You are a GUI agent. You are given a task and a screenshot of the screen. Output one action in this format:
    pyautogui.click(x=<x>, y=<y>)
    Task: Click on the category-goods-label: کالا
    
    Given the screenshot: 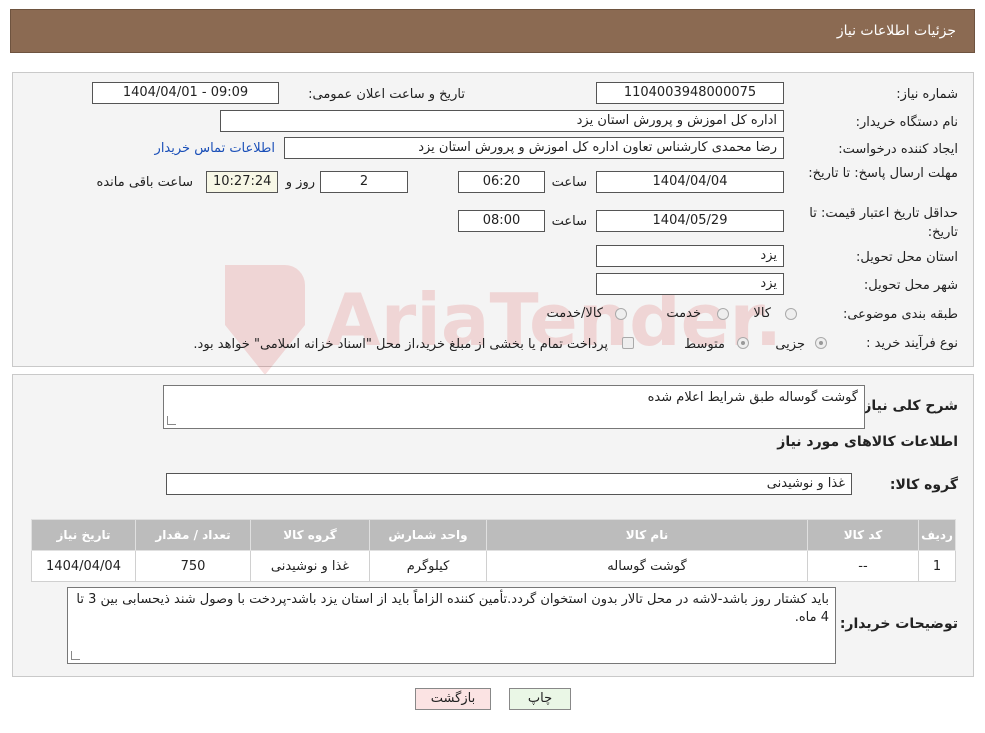 What is the action you would take?
    pyautogui.click(x=762, y=313)
    